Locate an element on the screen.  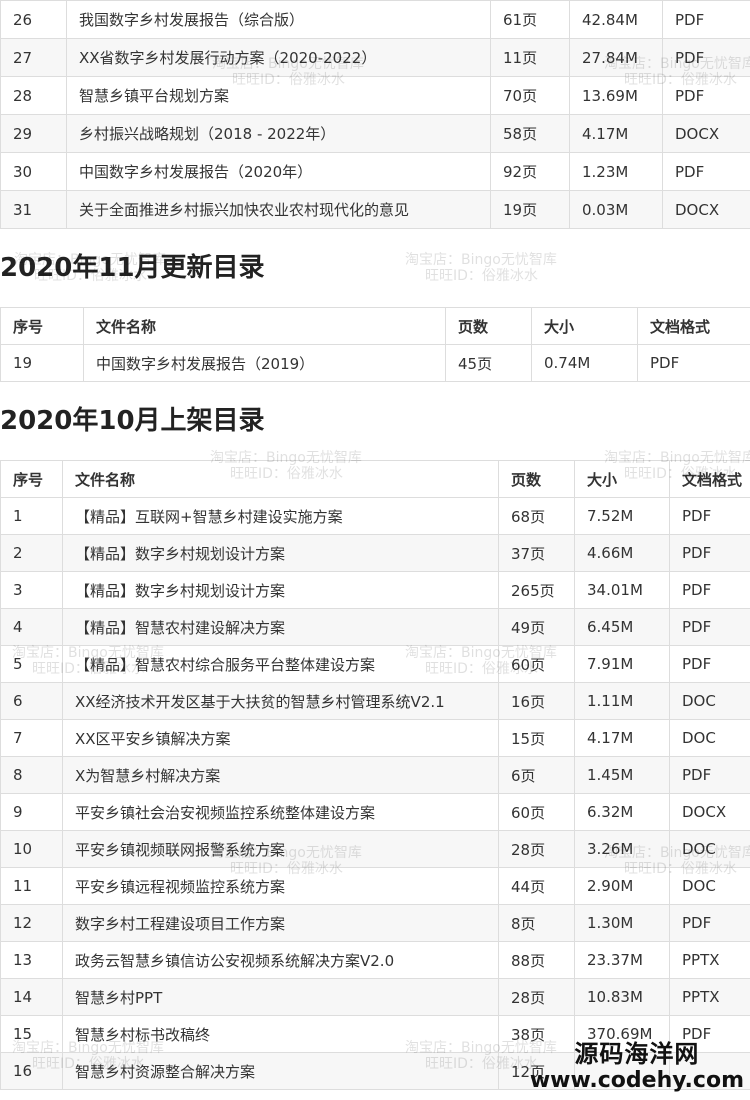
cell-index: 3 is located at coordinates (31, 590).